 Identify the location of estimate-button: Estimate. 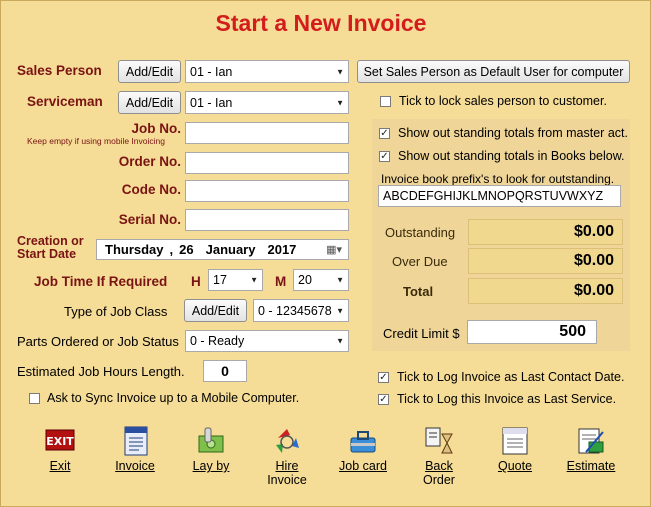
(591, 449).